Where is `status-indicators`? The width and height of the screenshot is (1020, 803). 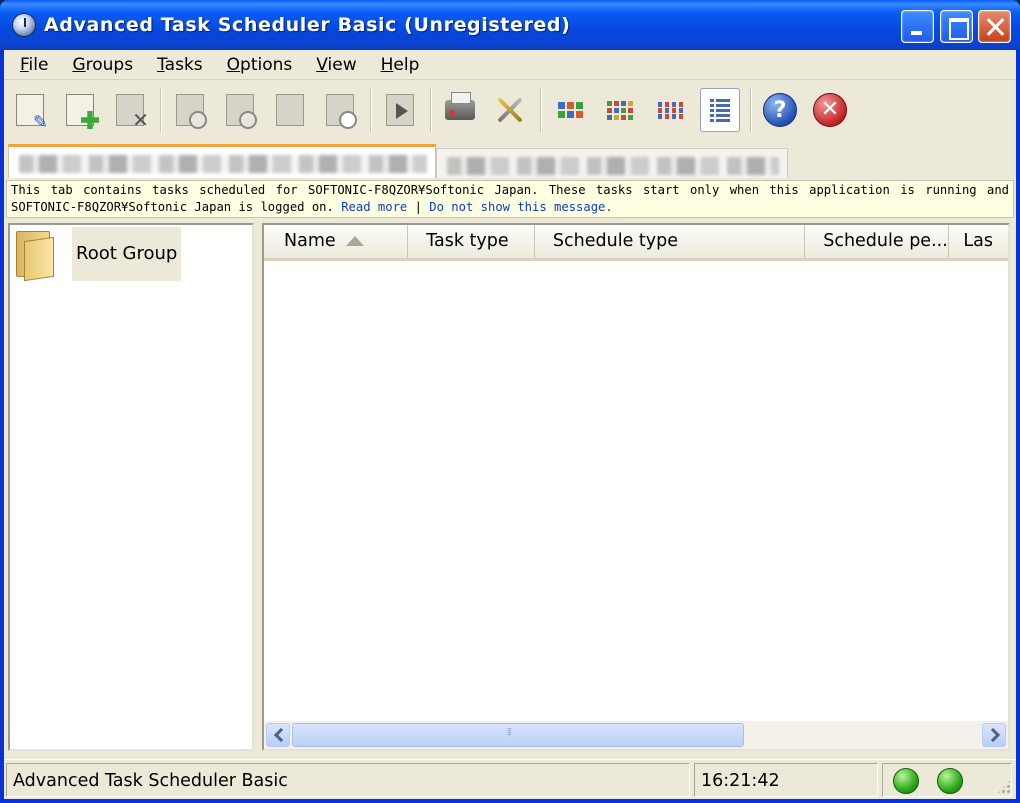
status-indicators is located at coordinates (947, 779).